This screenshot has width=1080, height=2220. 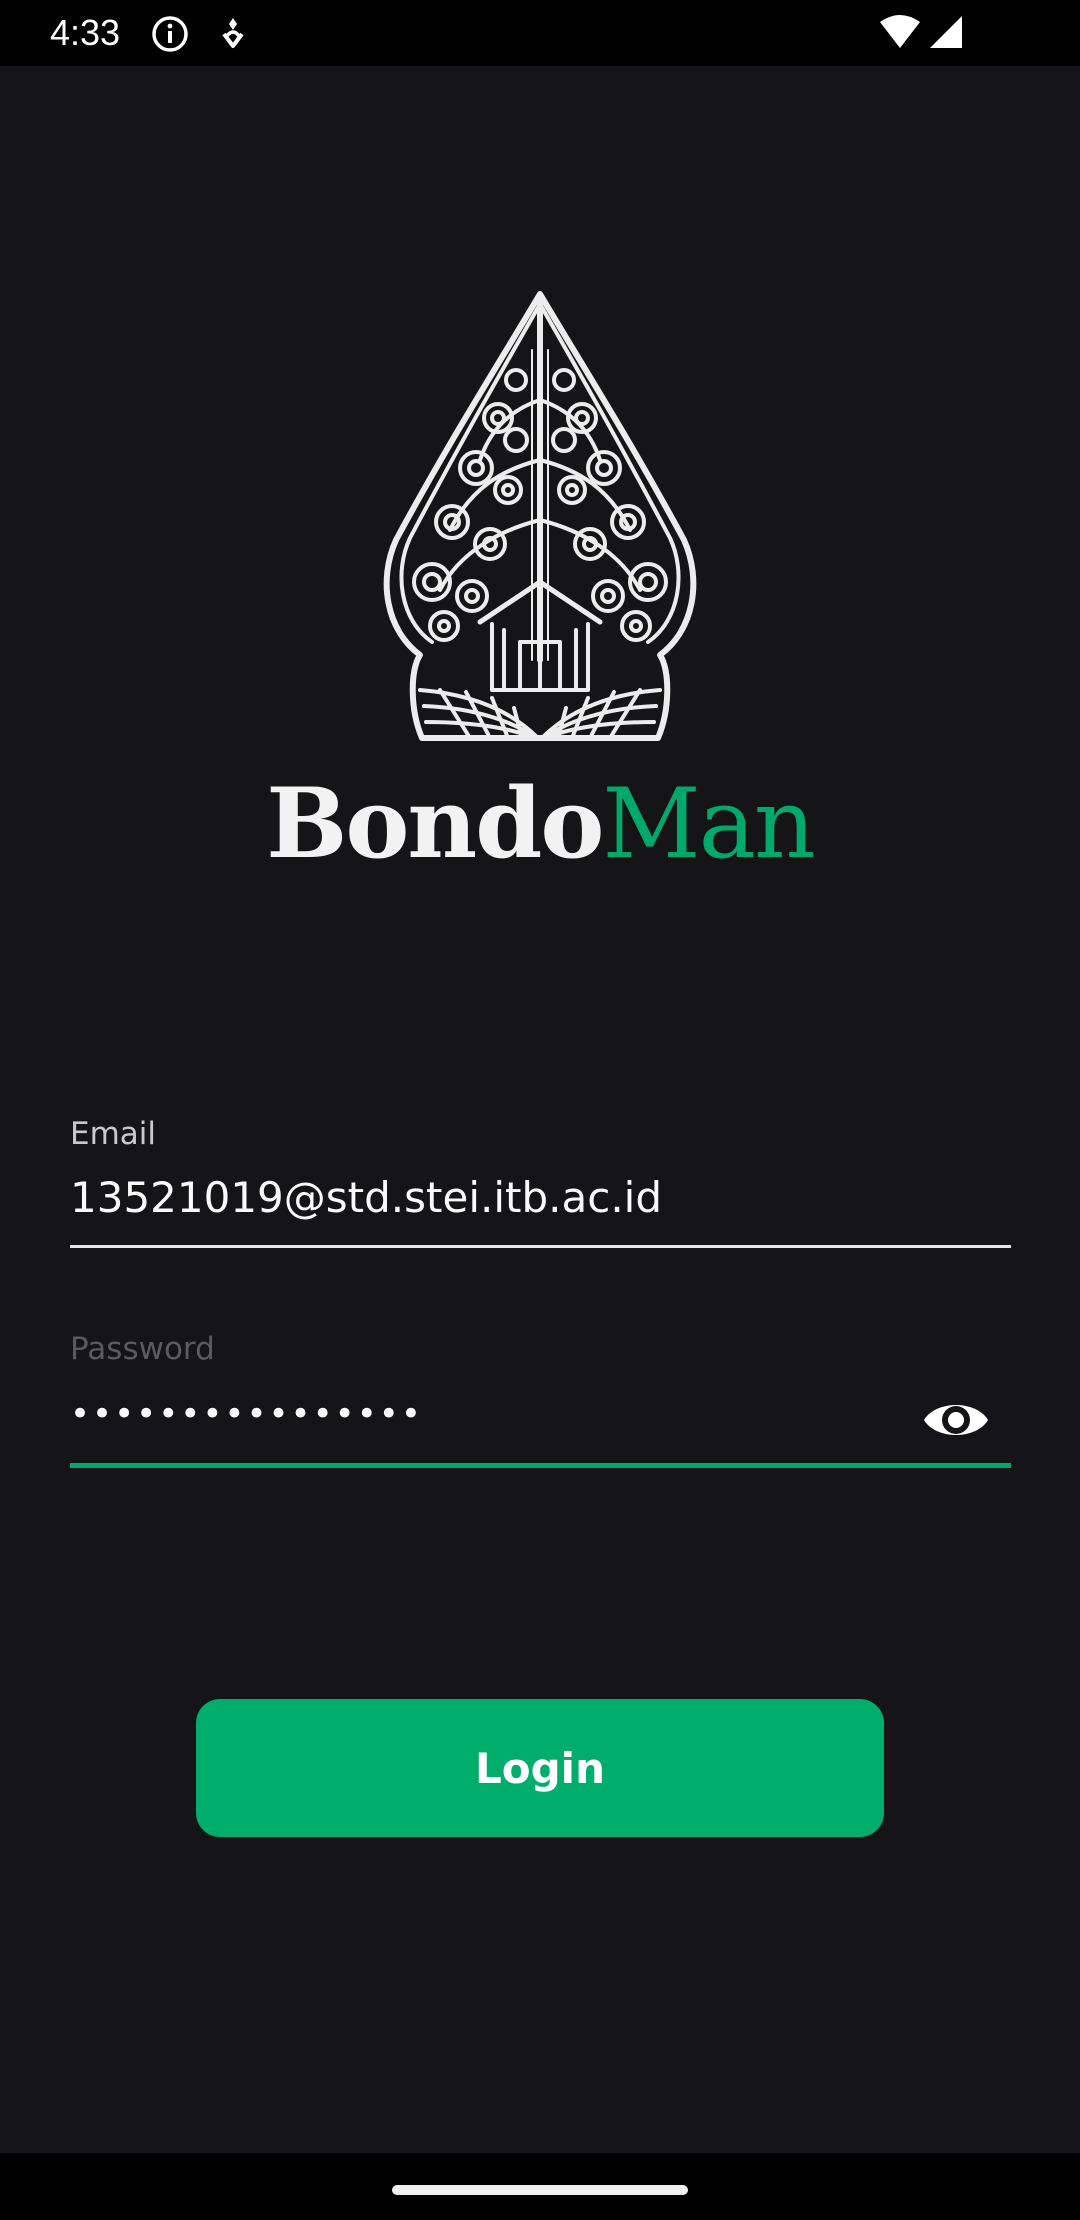 I want to click on email-underline, so click(x=540, y=1246).